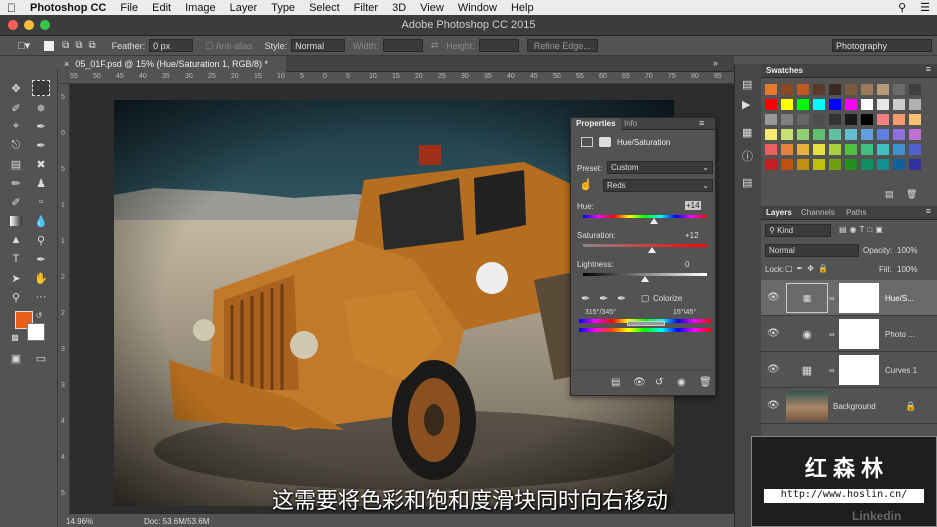 This screenshot has width=937, height=527. I want to click on sharpen-tool-icon: ▲, so click(16, 240).